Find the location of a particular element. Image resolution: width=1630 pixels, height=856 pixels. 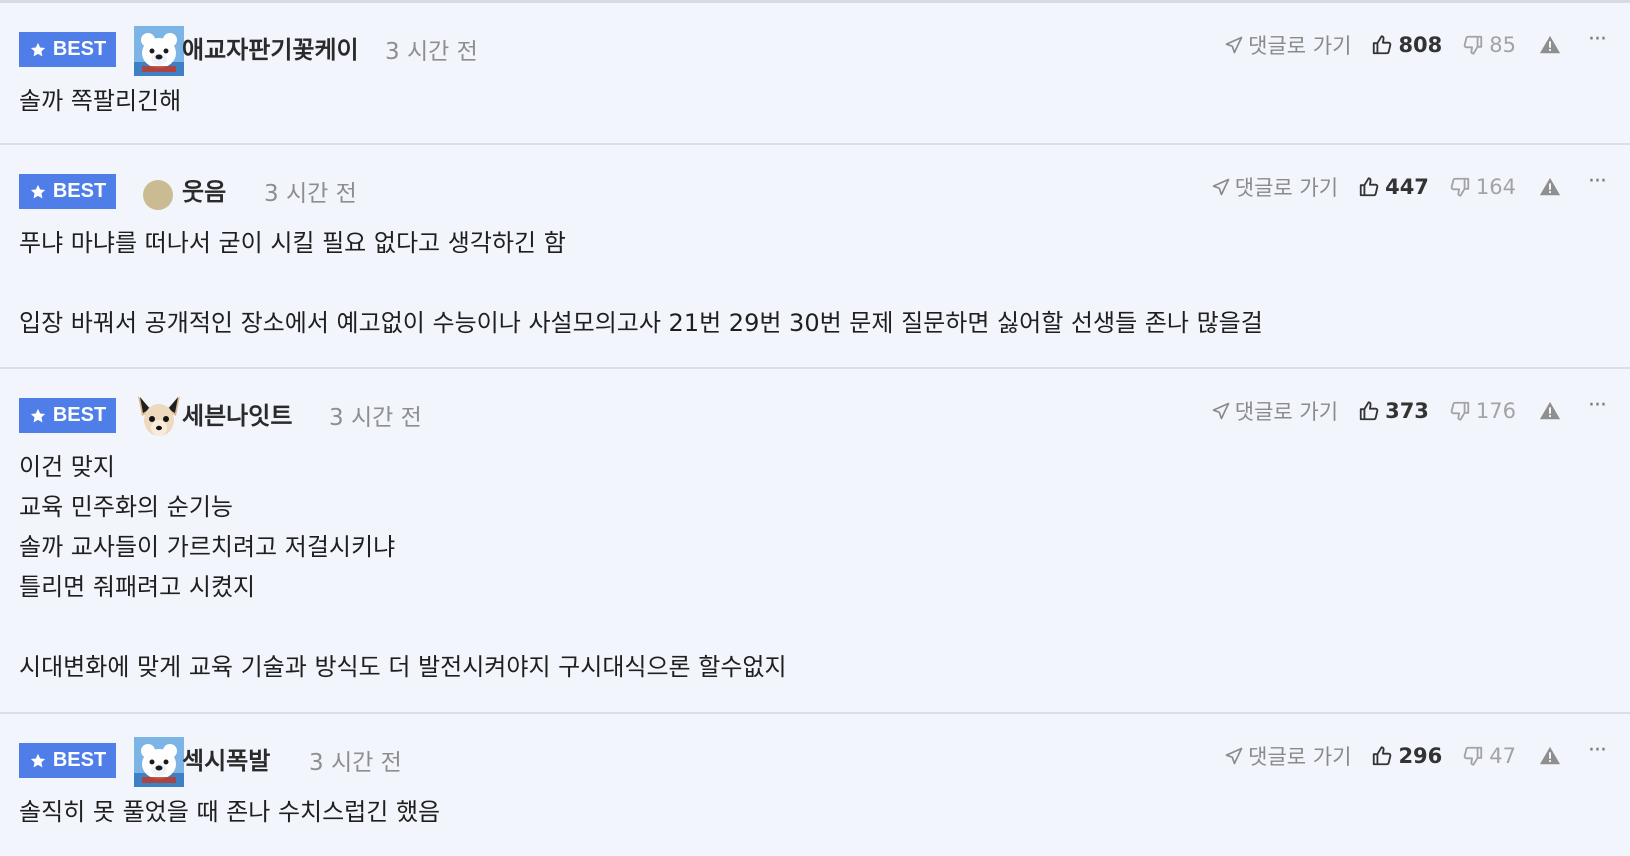

like-button: 296 is located at coordinates (1406, 756).